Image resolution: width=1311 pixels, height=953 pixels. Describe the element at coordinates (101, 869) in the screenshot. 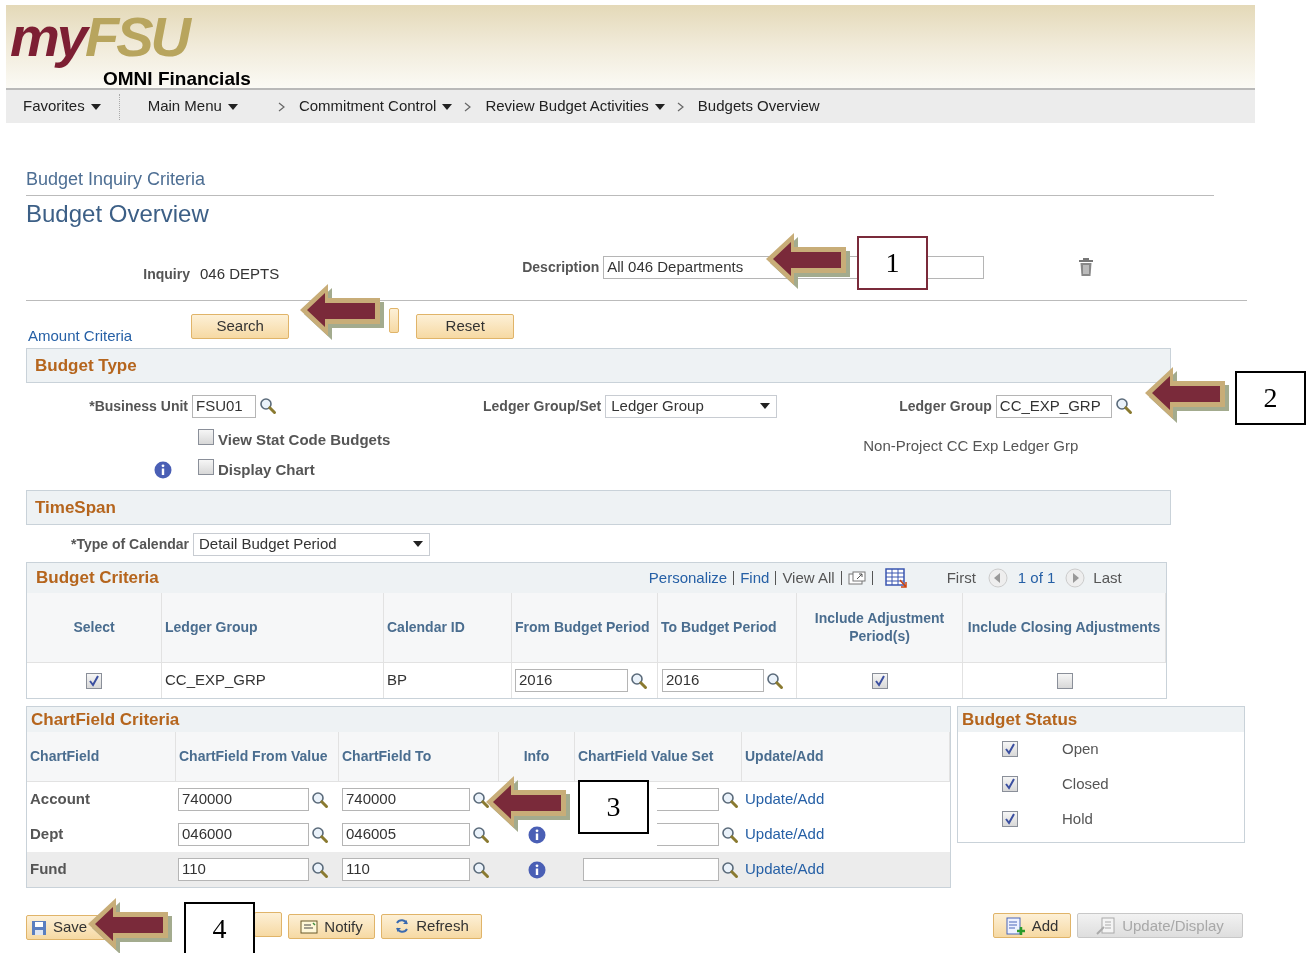

I see `row-label: Fund` at that location.